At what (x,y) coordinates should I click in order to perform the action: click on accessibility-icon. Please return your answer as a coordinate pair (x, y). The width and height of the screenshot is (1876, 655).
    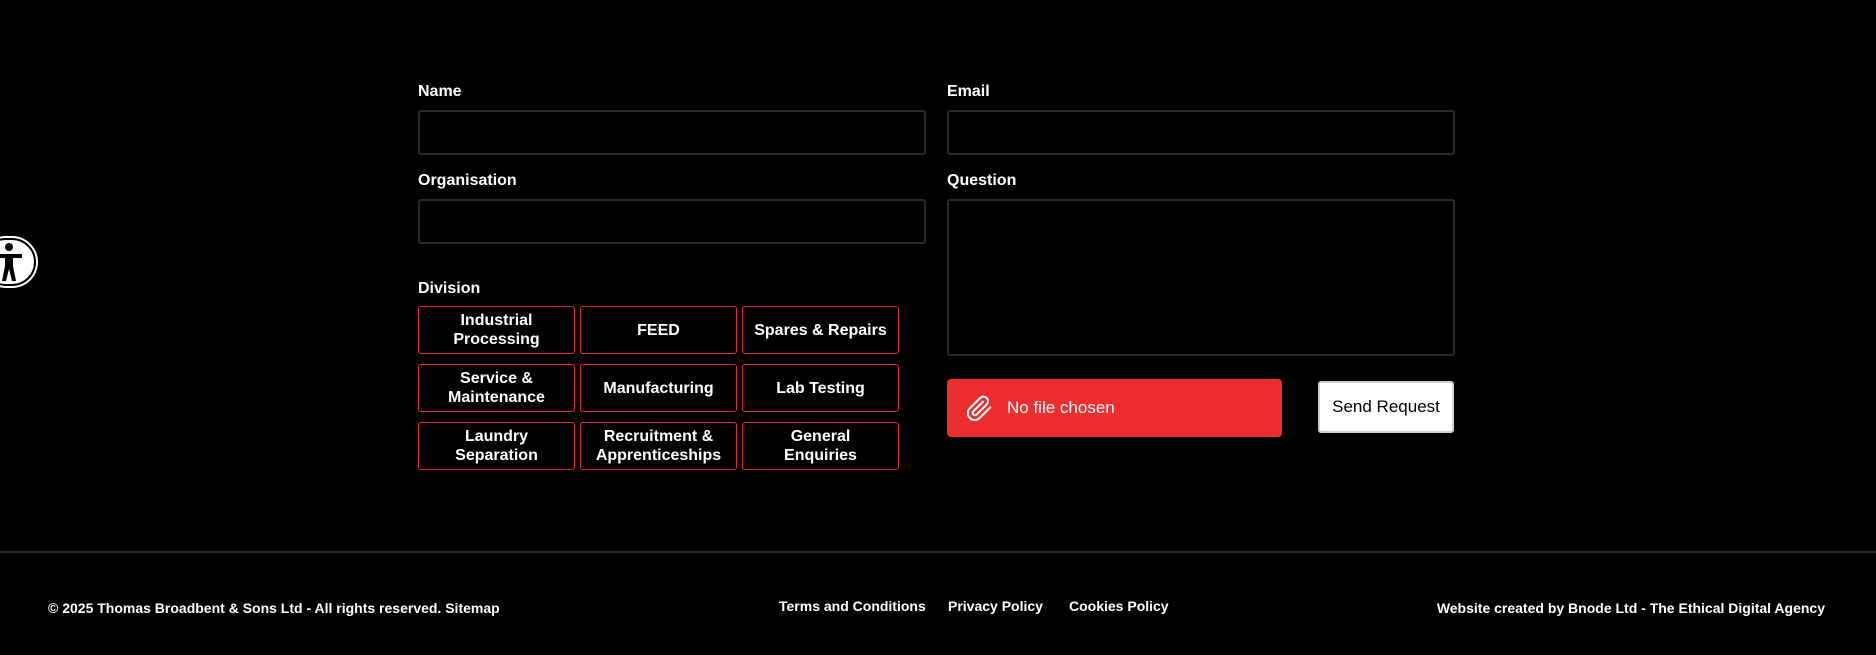
    Looking at the image, I should click on (11, 262).